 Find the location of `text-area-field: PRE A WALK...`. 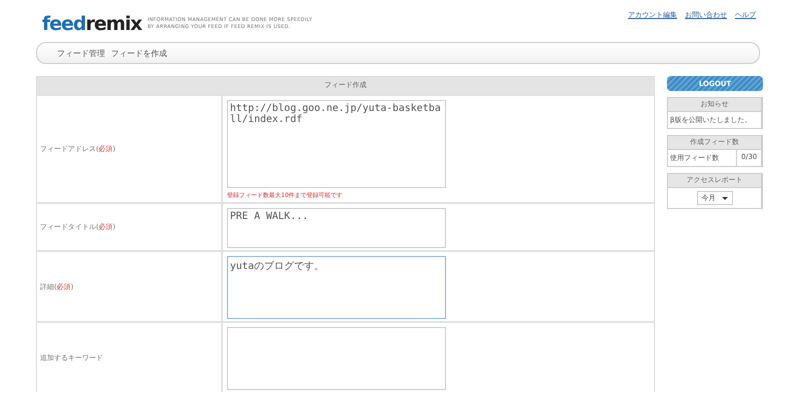

text-area-field: PRE A WALK... is located at coordinates (336, 228).